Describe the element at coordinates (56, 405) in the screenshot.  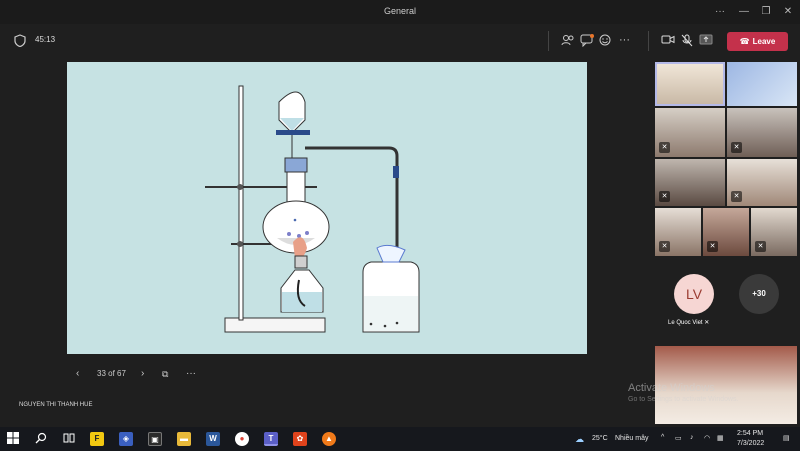
I see `presenter-name: NGUYEN THI THANH HUE` at that location.